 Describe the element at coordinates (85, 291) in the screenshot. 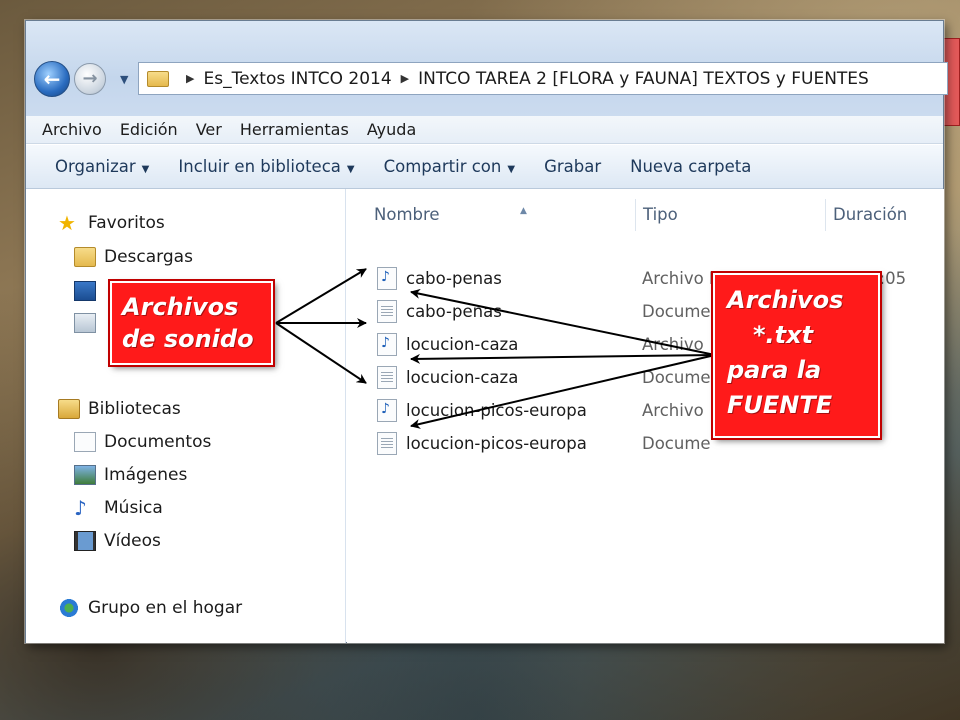

I see `desktop-icon` at that location.